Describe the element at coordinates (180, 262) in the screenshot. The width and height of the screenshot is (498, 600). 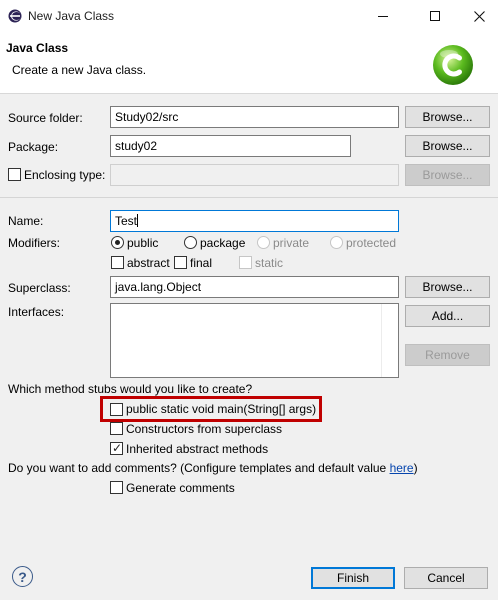
I see `modifier-final-checkbox` at that location.